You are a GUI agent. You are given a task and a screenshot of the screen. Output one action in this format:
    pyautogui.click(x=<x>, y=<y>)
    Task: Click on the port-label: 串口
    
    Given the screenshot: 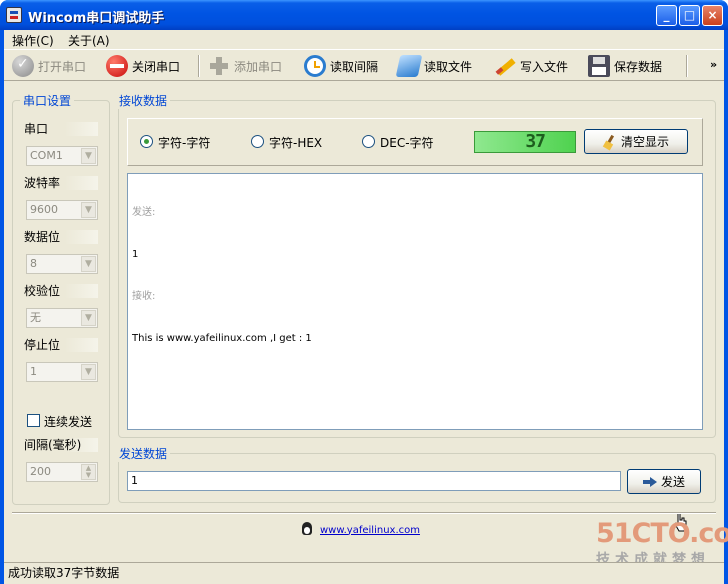 What is the action you would take?
    pyautogui.click(x=61, y=129)
    